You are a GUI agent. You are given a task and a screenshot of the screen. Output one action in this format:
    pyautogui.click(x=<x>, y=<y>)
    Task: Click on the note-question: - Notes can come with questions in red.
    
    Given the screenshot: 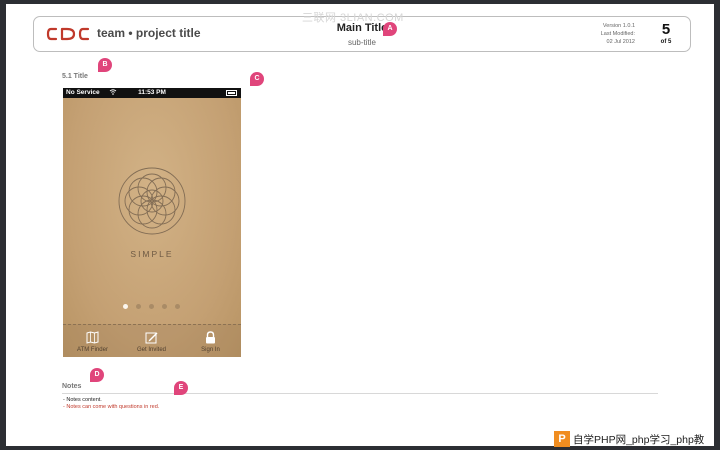 What is the action you would take?
    pyautogui.click(x=111, y=407)
    